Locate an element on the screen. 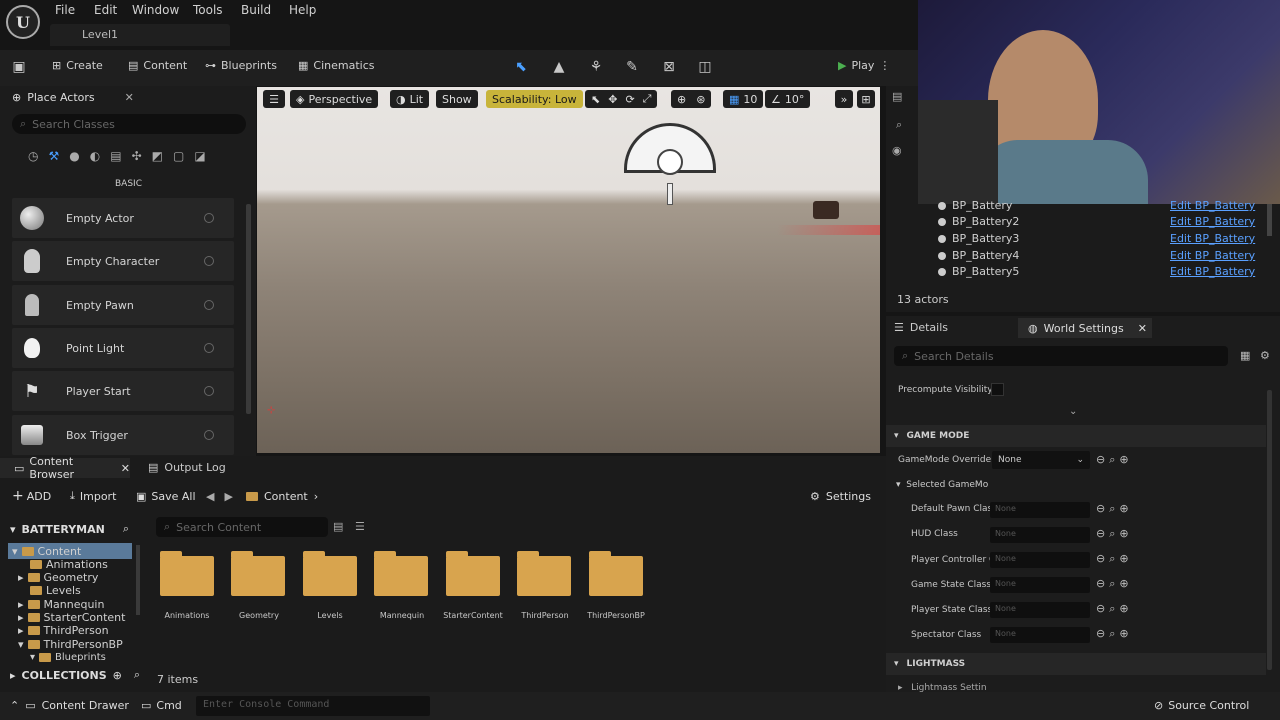 This screenshot has width=1280, height=720. chevron-right-icon: › is located at coordinates (316, 496).